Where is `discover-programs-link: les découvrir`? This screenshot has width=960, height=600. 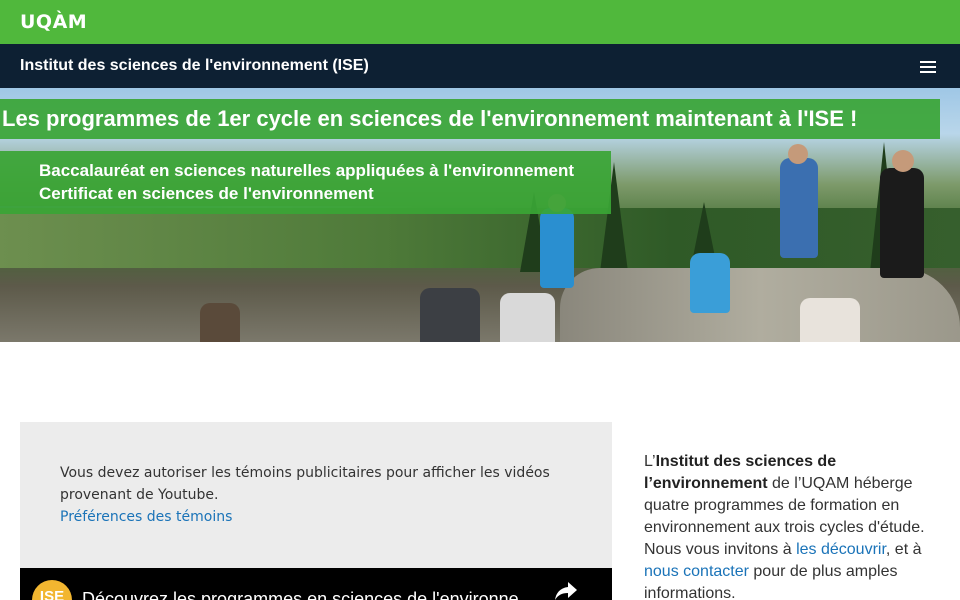
discover-programs-link: les découvrir is located at coordinates (841, 549).